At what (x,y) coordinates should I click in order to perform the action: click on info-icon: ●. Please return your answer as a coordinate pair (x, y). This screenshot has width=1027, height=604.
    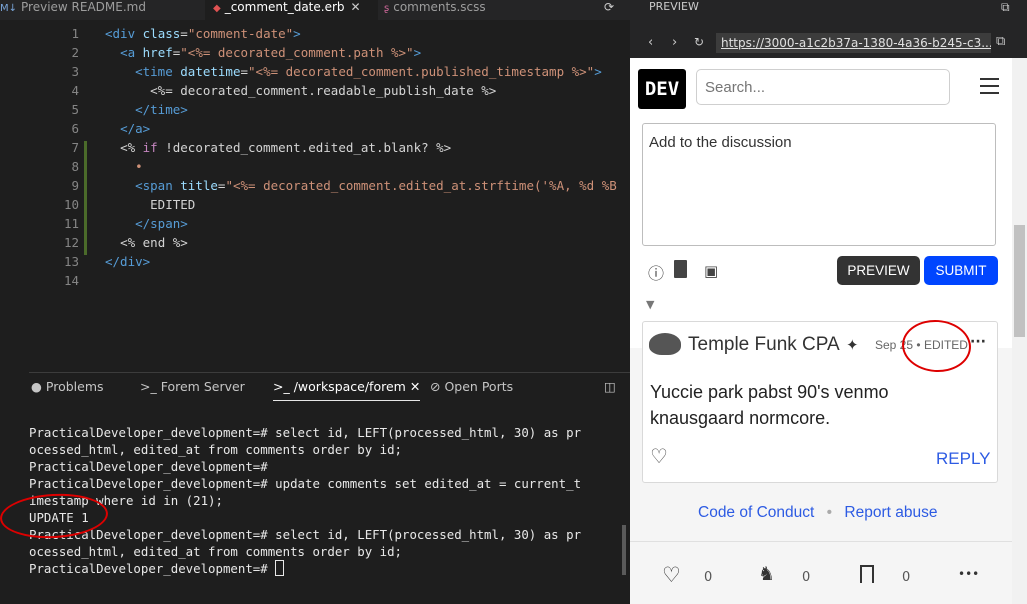
    Looking at the image, I should click on (36, 386).